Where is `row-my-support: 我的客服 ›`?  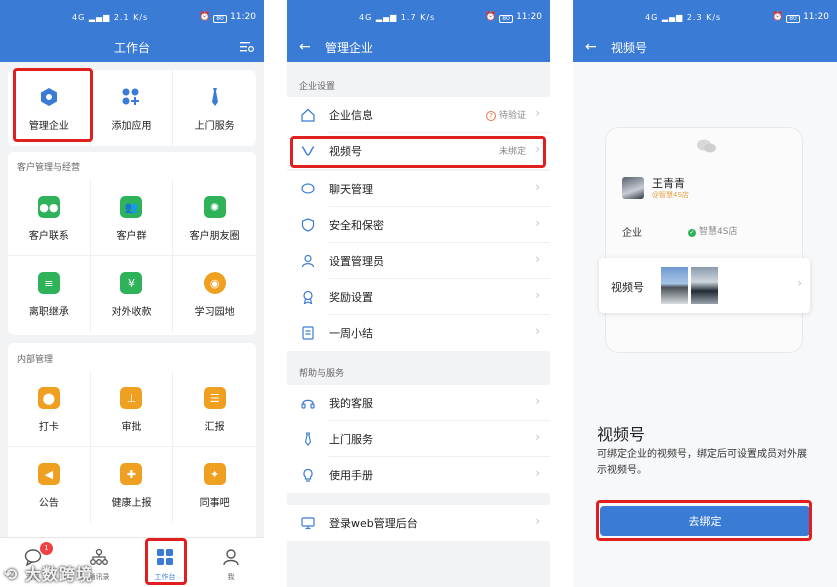
row-my-support: 我的客服 › is located at coordinates (418, 403).